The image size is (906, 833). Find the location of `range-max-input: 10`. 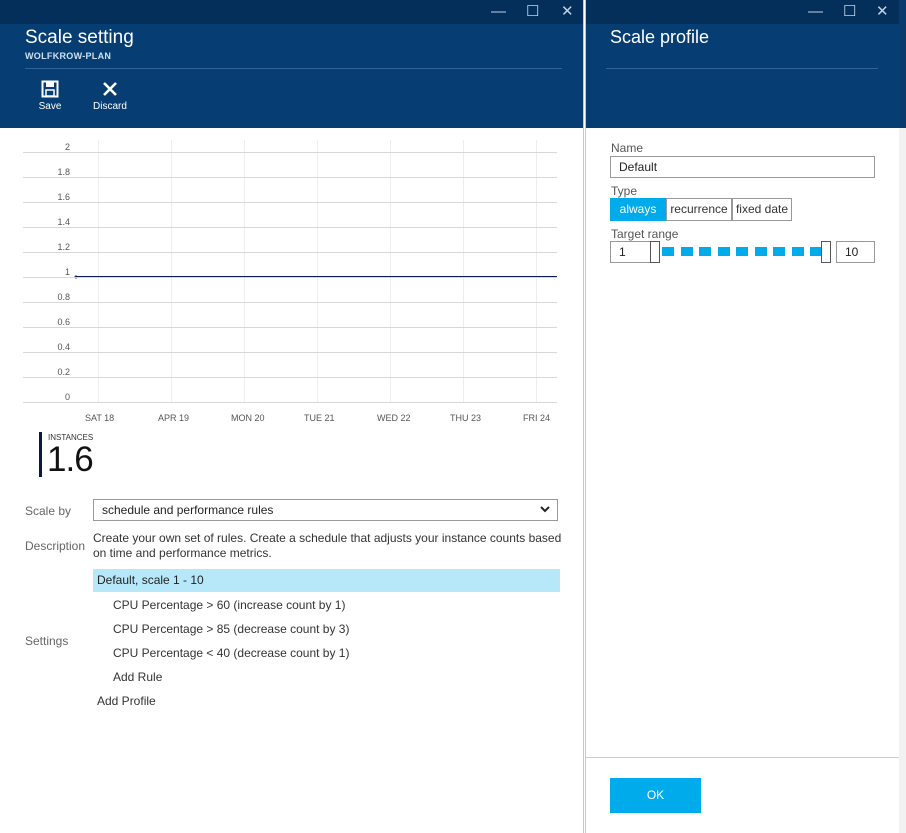

range-max-input: 10 is located at coordinates (855, 252).